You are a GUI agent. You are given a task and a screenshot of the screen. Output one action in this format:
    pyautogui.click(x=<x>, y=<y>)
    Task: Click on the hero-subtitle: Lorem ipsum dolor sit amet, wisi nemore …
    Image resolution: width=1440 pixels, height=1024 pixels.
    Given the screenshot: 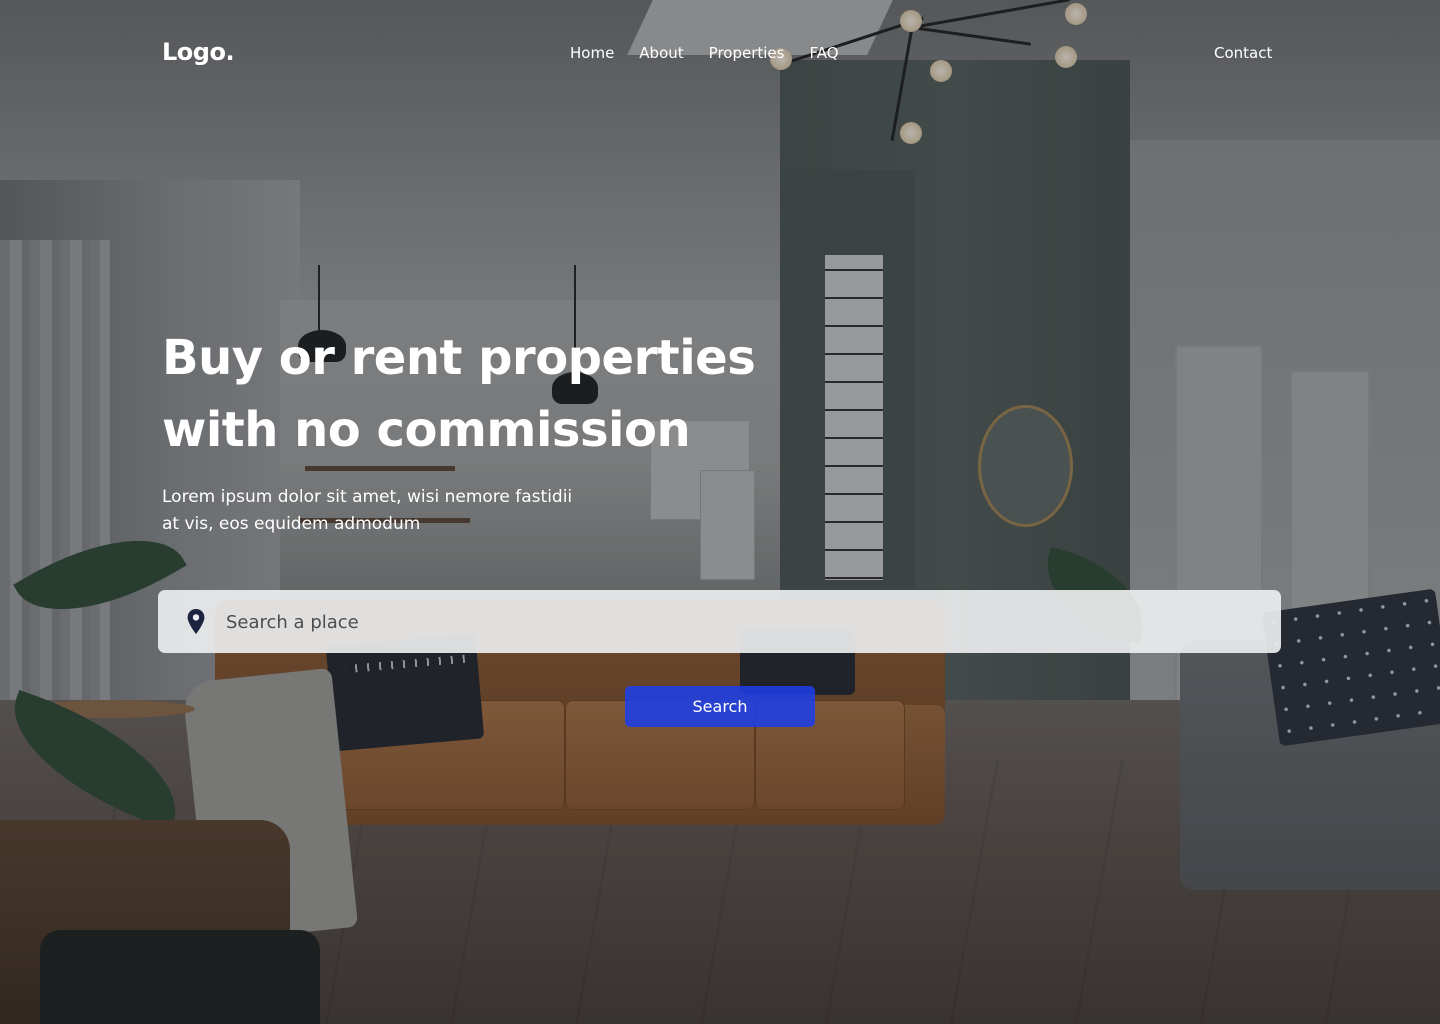 What is the action you would take?
    pyautogui.click(x=397, y=511)
    